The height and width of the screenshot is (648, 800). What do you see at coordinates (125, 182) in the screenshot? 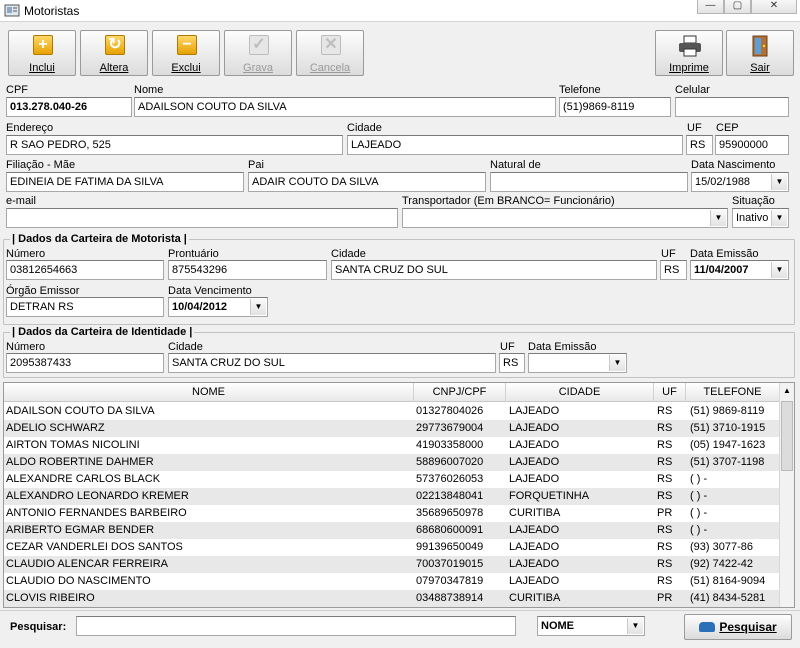
I see `mae-field: EDINEIA DE FATIMA DA SILVA` at bounding box center [125, 182].